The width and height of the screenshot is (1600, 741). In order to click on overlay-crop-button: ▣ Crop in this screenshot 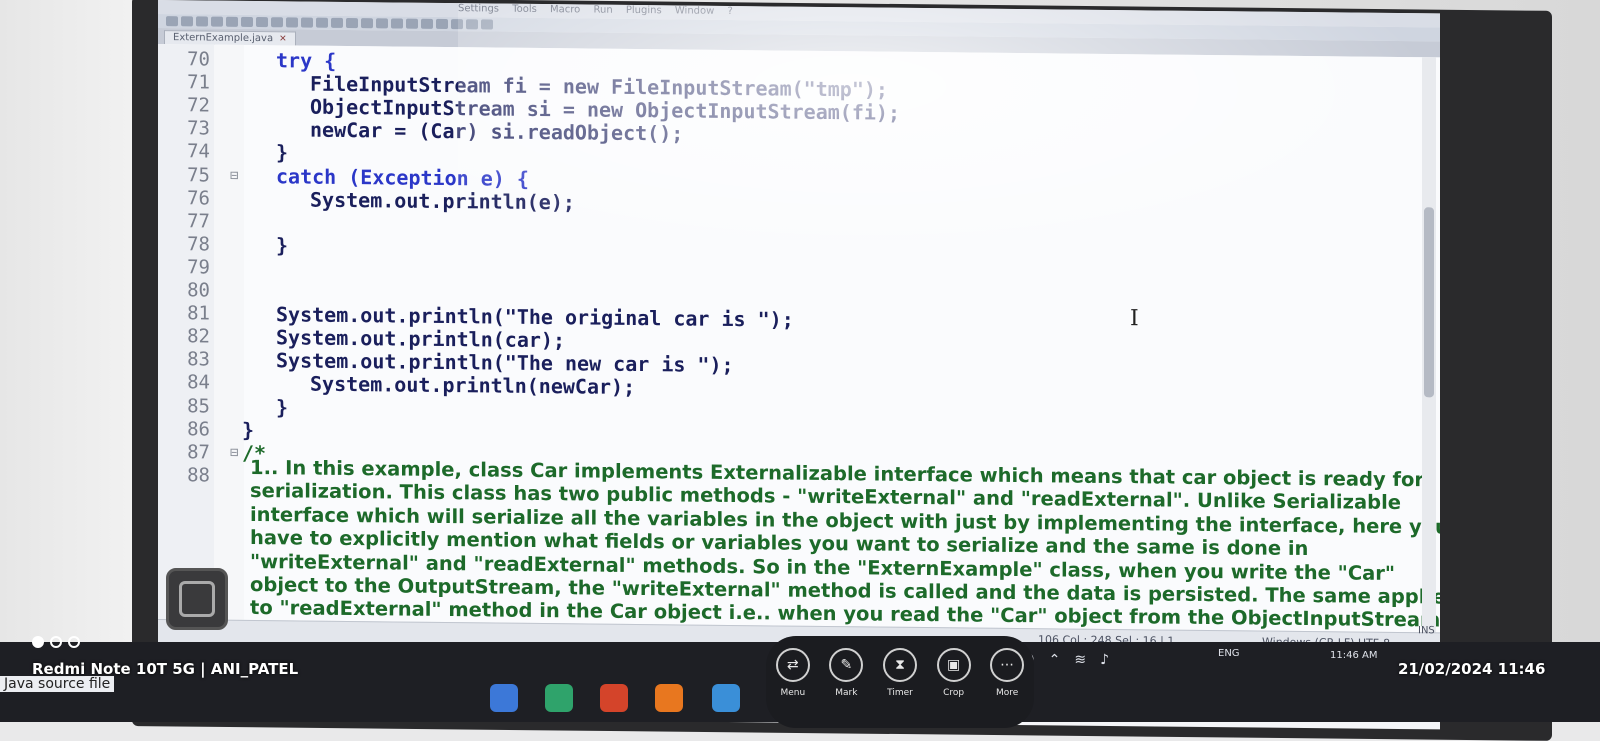, I will do `click(953, 673)`.